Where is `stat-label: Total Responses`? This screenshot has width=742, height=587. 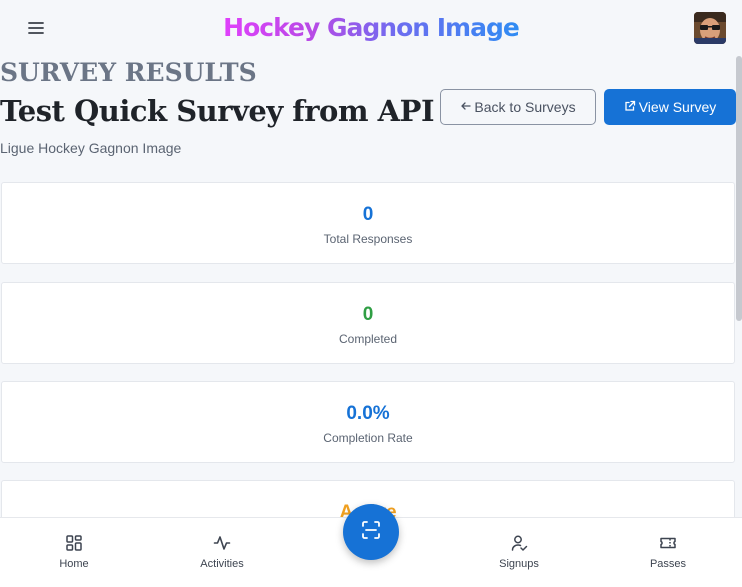
stat-label: Total Responses is located at coordinates (368, 239).